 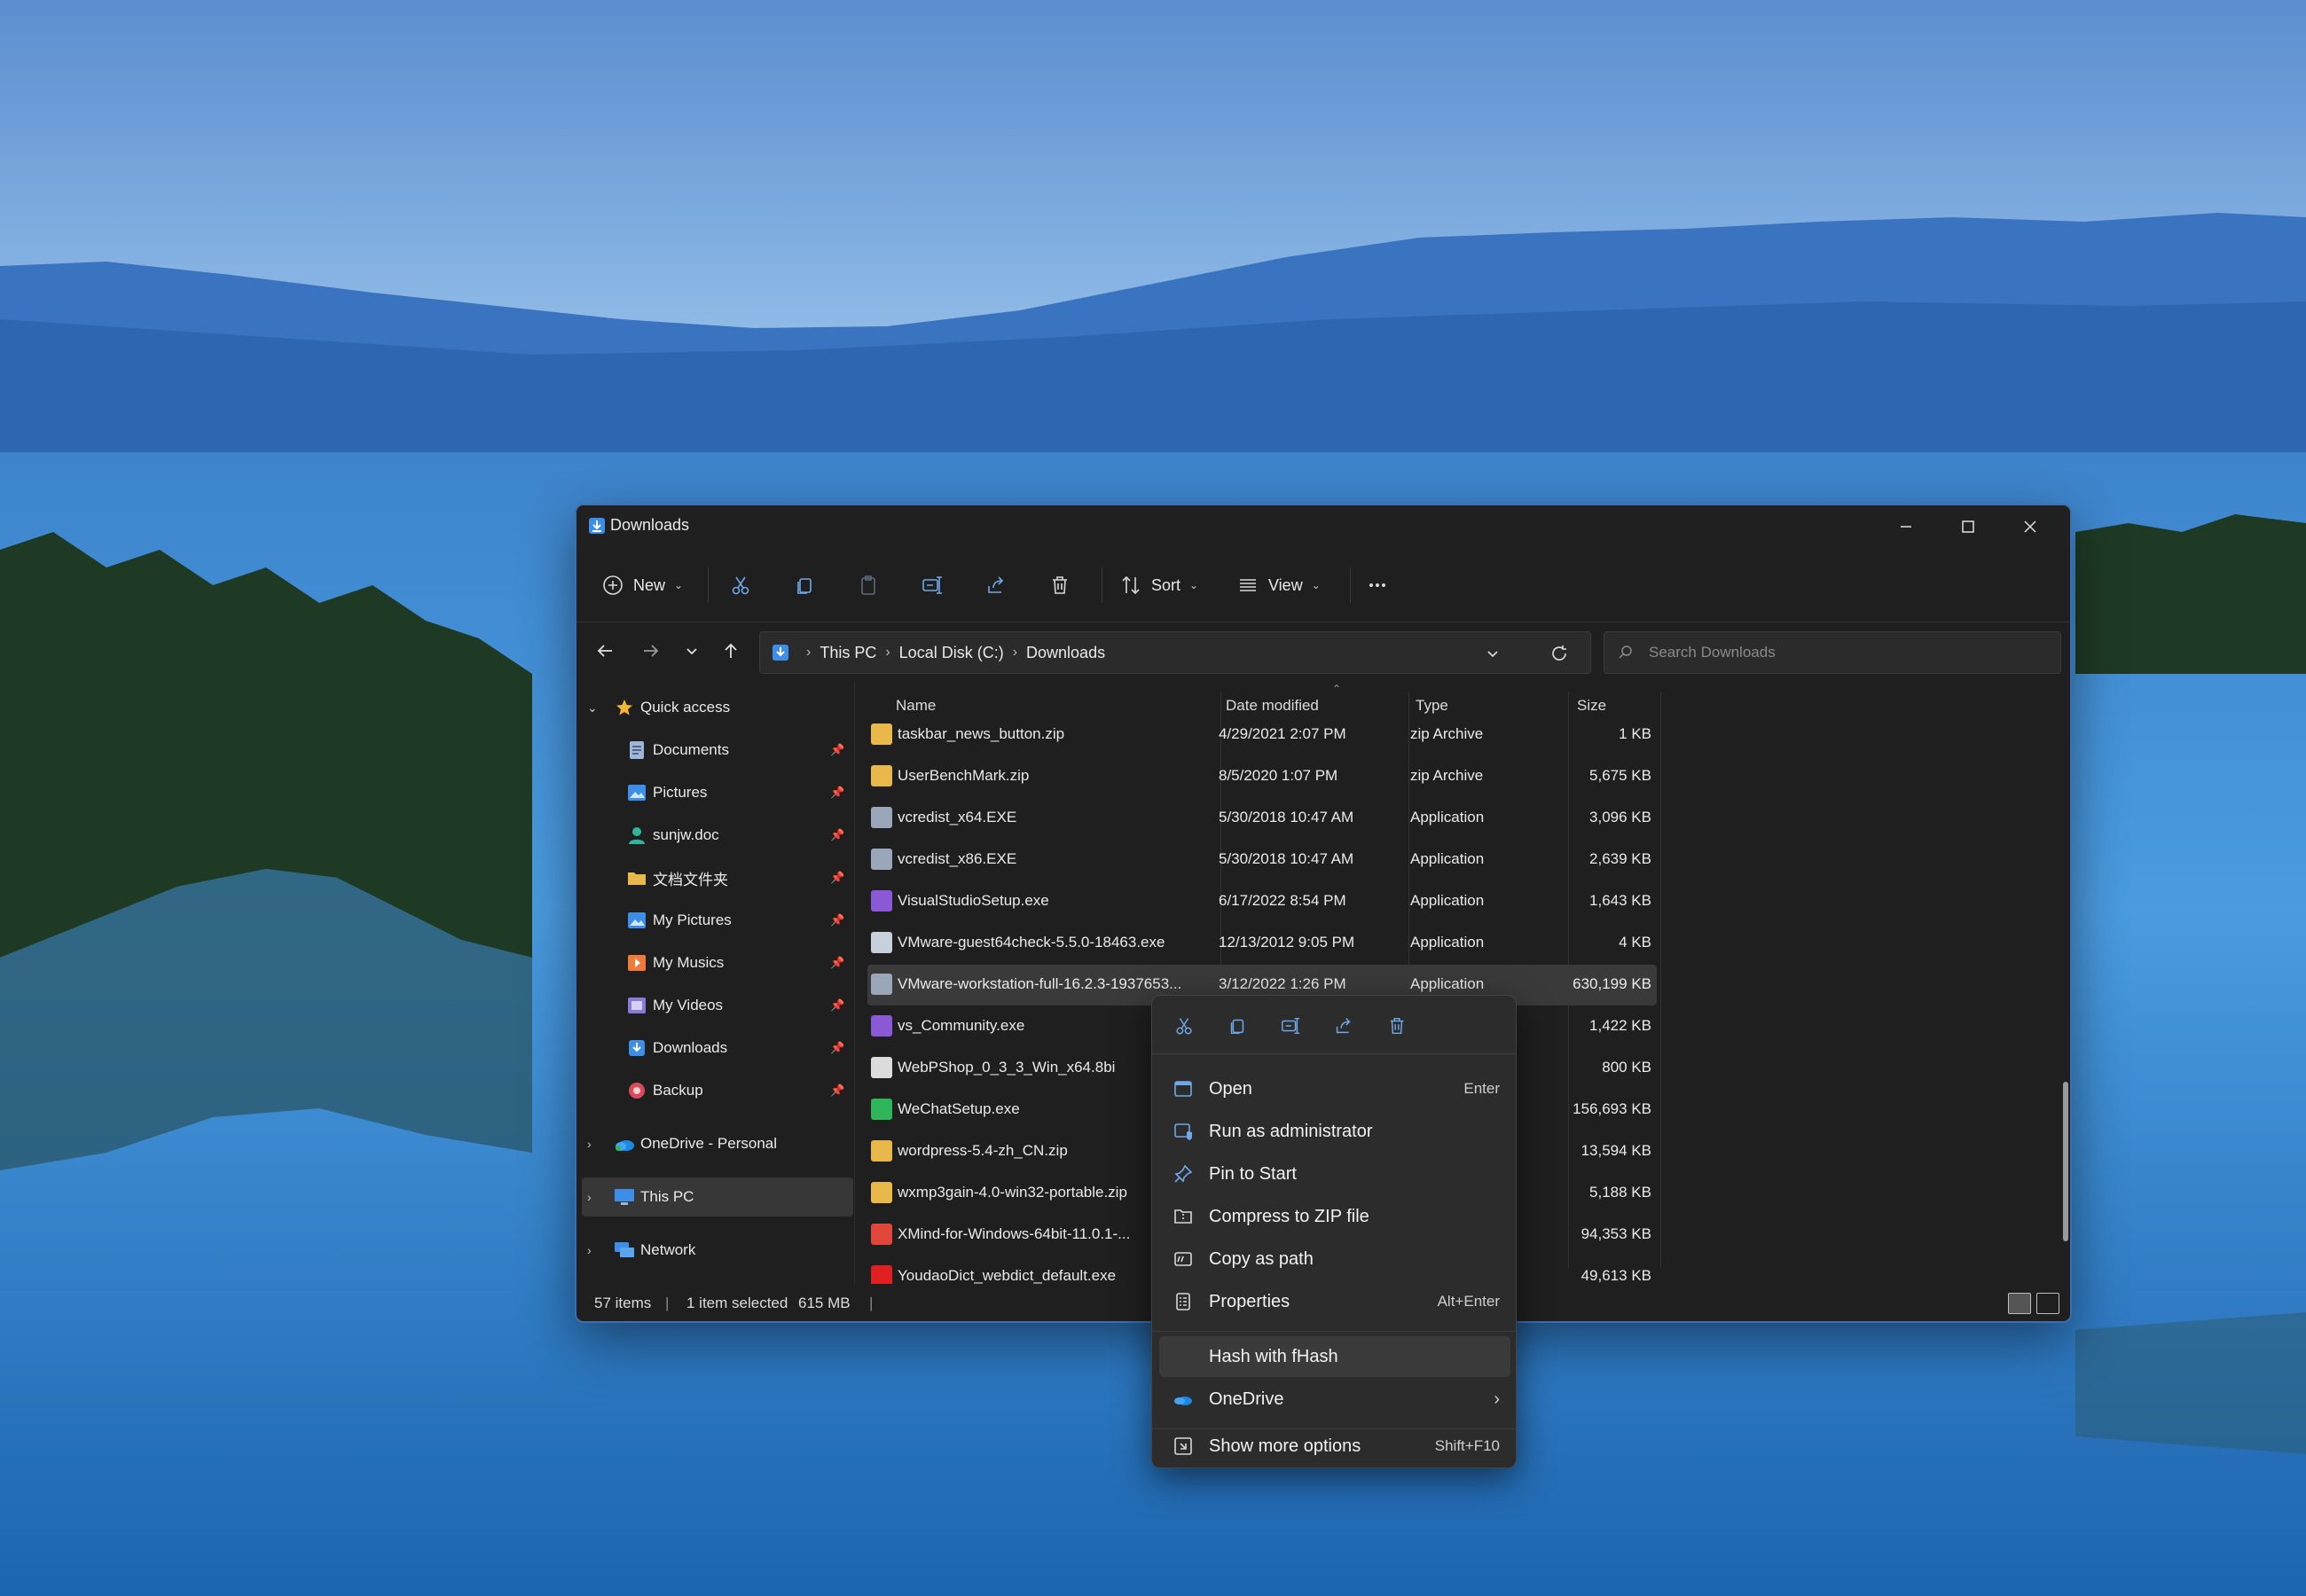 I want to click on back-button, so click(x=605, y=651).